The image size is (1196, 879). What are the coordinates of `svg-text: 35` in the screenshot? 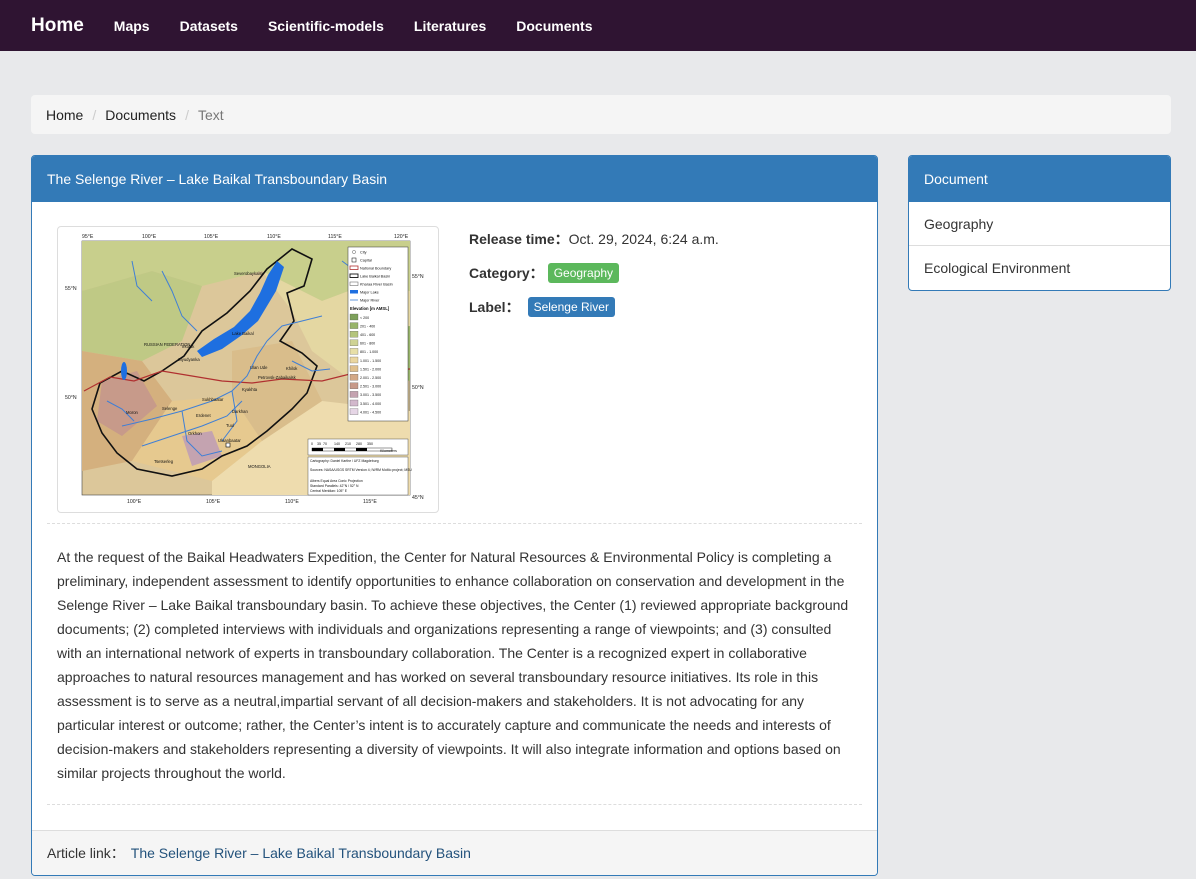 It's located at (319, 444).